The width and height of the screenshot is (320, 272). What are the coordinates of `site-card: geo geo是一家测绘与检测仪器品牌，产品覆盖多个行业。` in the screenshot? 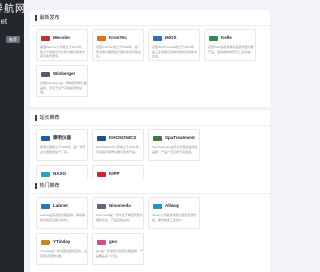 It's located at (118, 249).